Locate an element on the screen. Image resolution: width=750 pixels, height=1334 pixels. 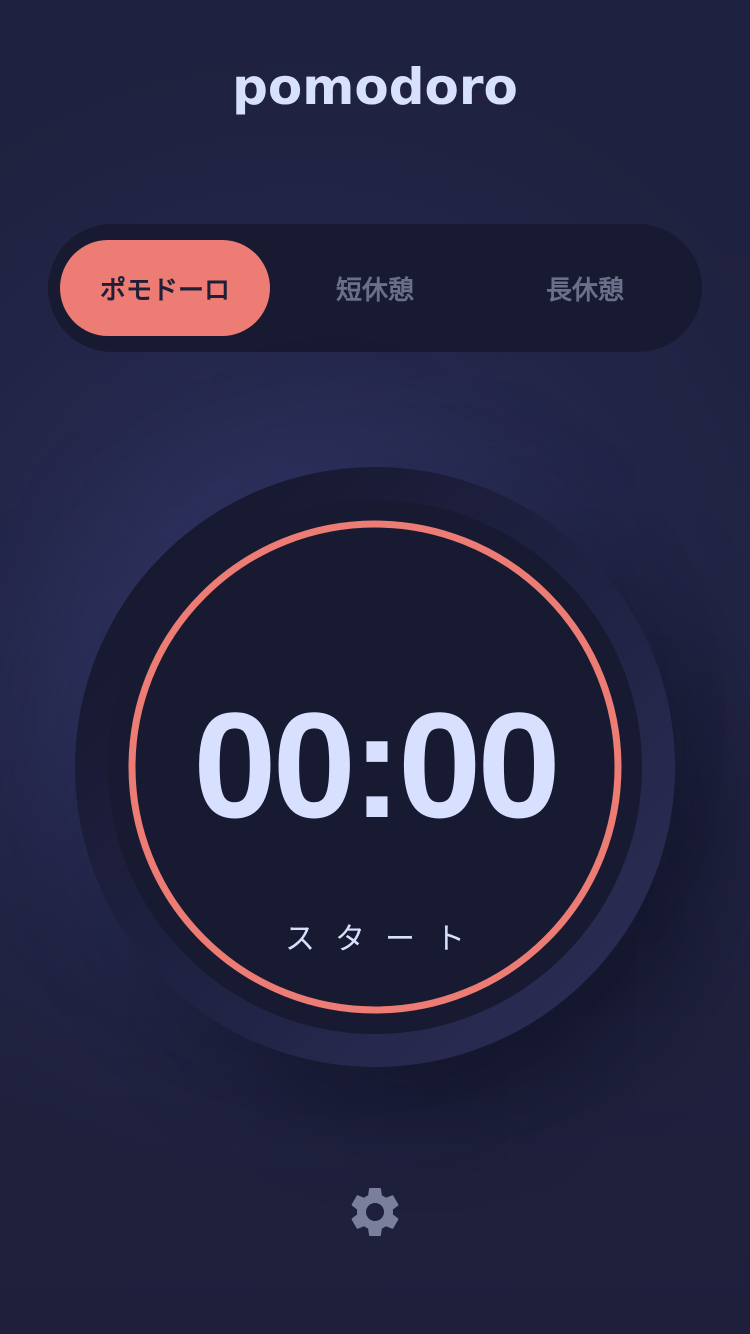
tab-long-break: 長休憩 is located at coordinates (585, 288).